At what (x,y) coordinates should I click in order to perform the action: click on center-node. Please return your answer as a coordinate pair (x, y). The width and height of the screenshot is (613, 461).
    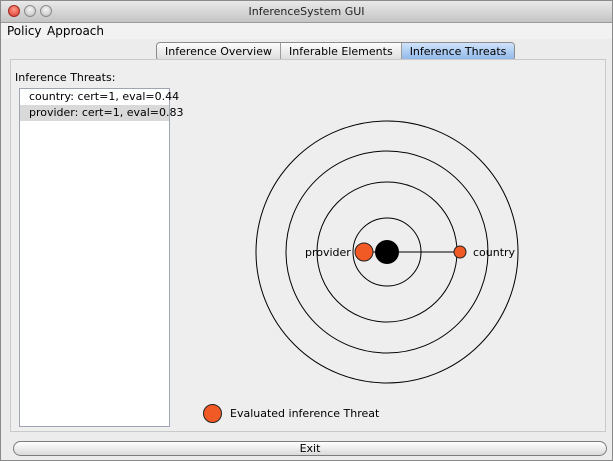
    Looking at the image, I should click on (387, 252).